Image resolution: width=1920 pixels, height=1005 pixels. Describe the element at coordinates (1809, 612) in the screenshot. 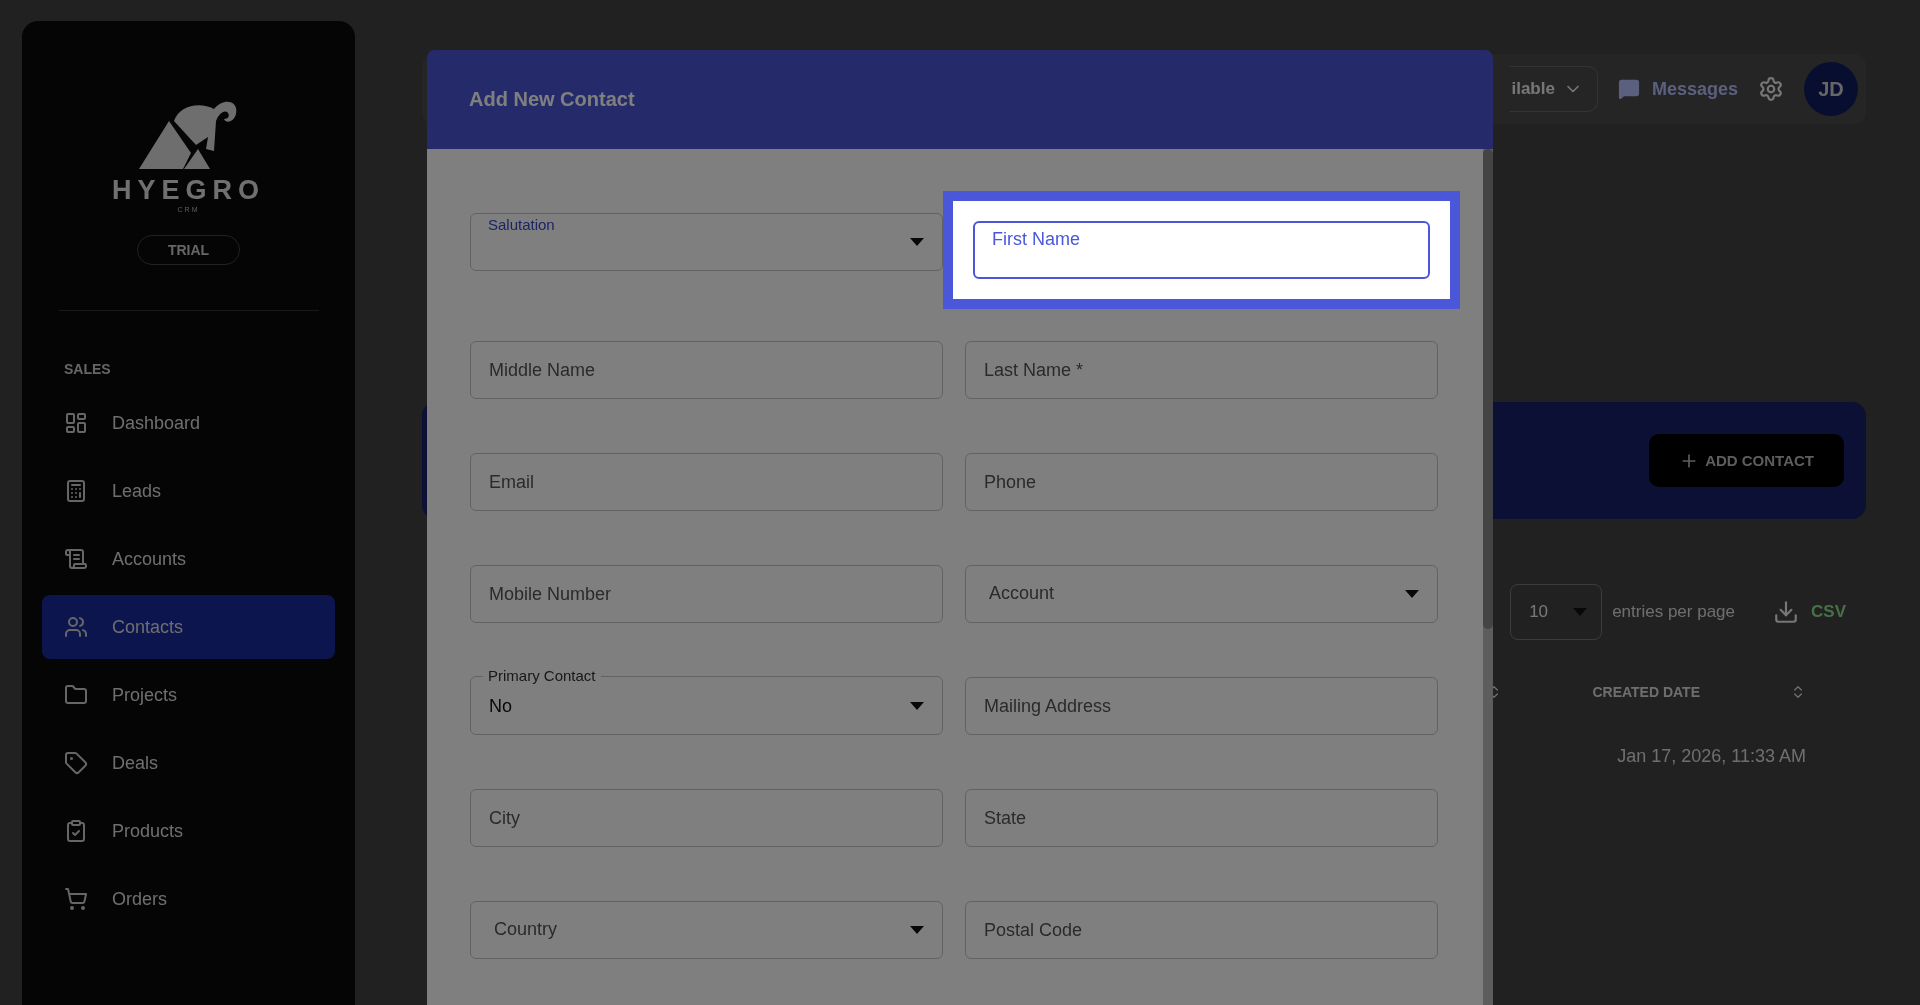

I see `csv-export-button: CSV` at that location.